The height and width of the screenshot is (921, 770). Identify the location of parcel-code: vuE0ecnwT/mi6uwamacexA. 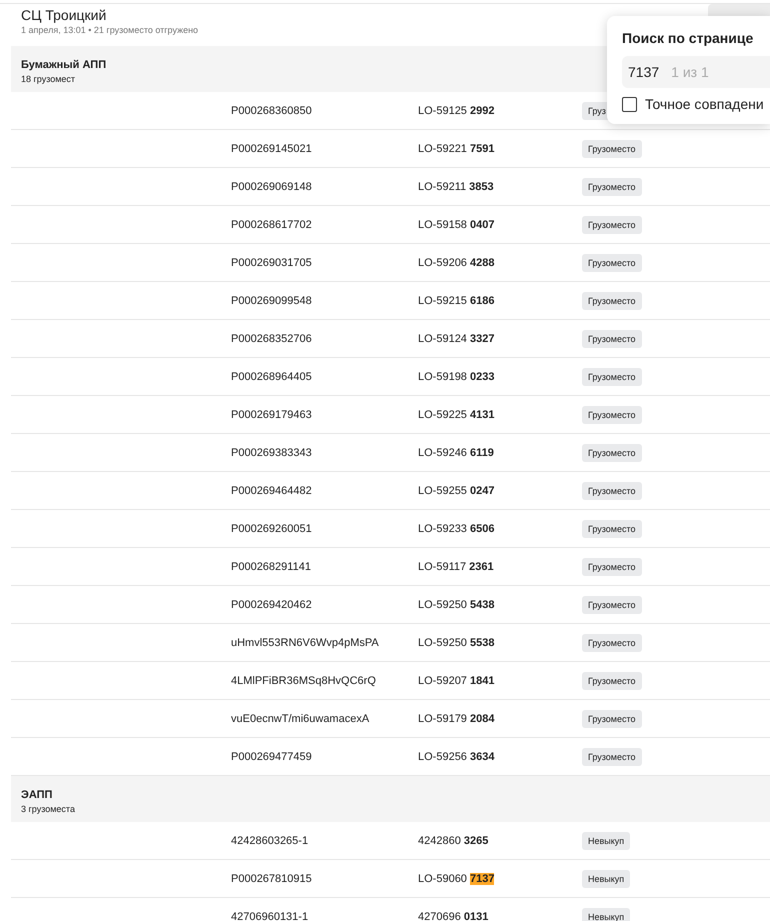
(300, 718).